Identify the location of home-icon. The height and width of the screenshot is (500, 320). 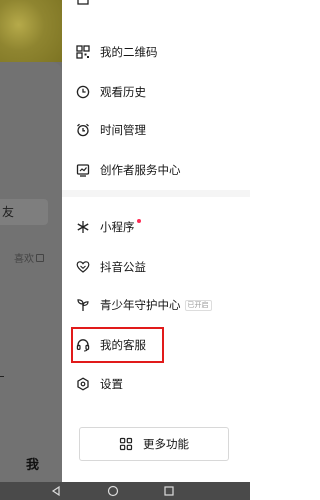
(113, 491).